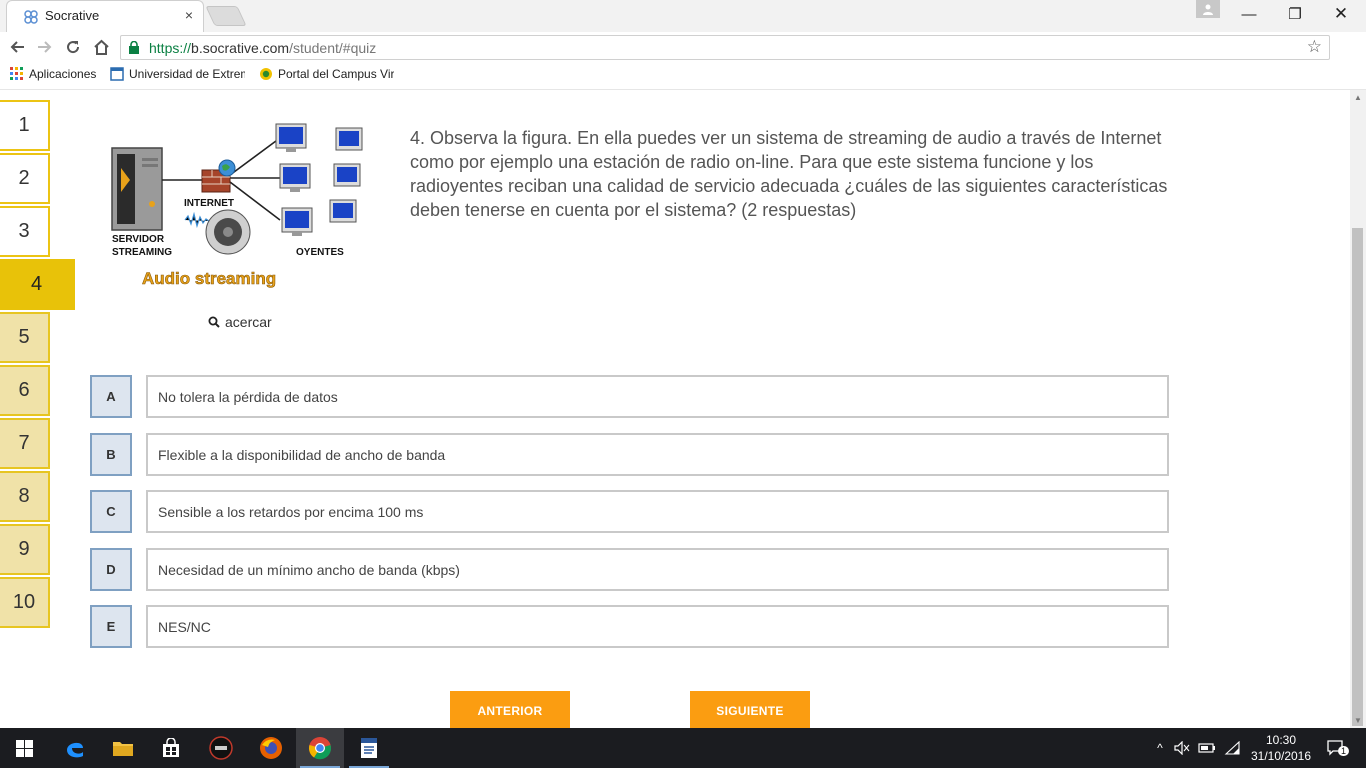 Image resolution: width=1366 pixels, height=768 pixels. What do you see at coordinates (1314, 47) in the screenshot?
I see `bookmark-star-icon: ☆` at bounding box center [1314, 47].